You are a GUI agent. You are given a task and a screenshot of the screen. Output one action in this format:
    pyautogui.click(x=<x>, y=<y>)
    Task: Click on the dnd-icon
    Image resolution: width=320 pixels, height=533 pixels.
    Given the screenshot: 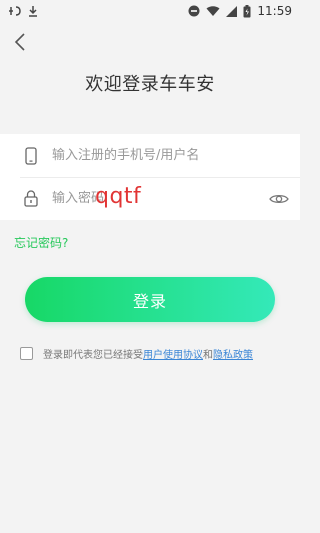 What is the action you would take?
    pyautogui.click(x=194, y=11)
    